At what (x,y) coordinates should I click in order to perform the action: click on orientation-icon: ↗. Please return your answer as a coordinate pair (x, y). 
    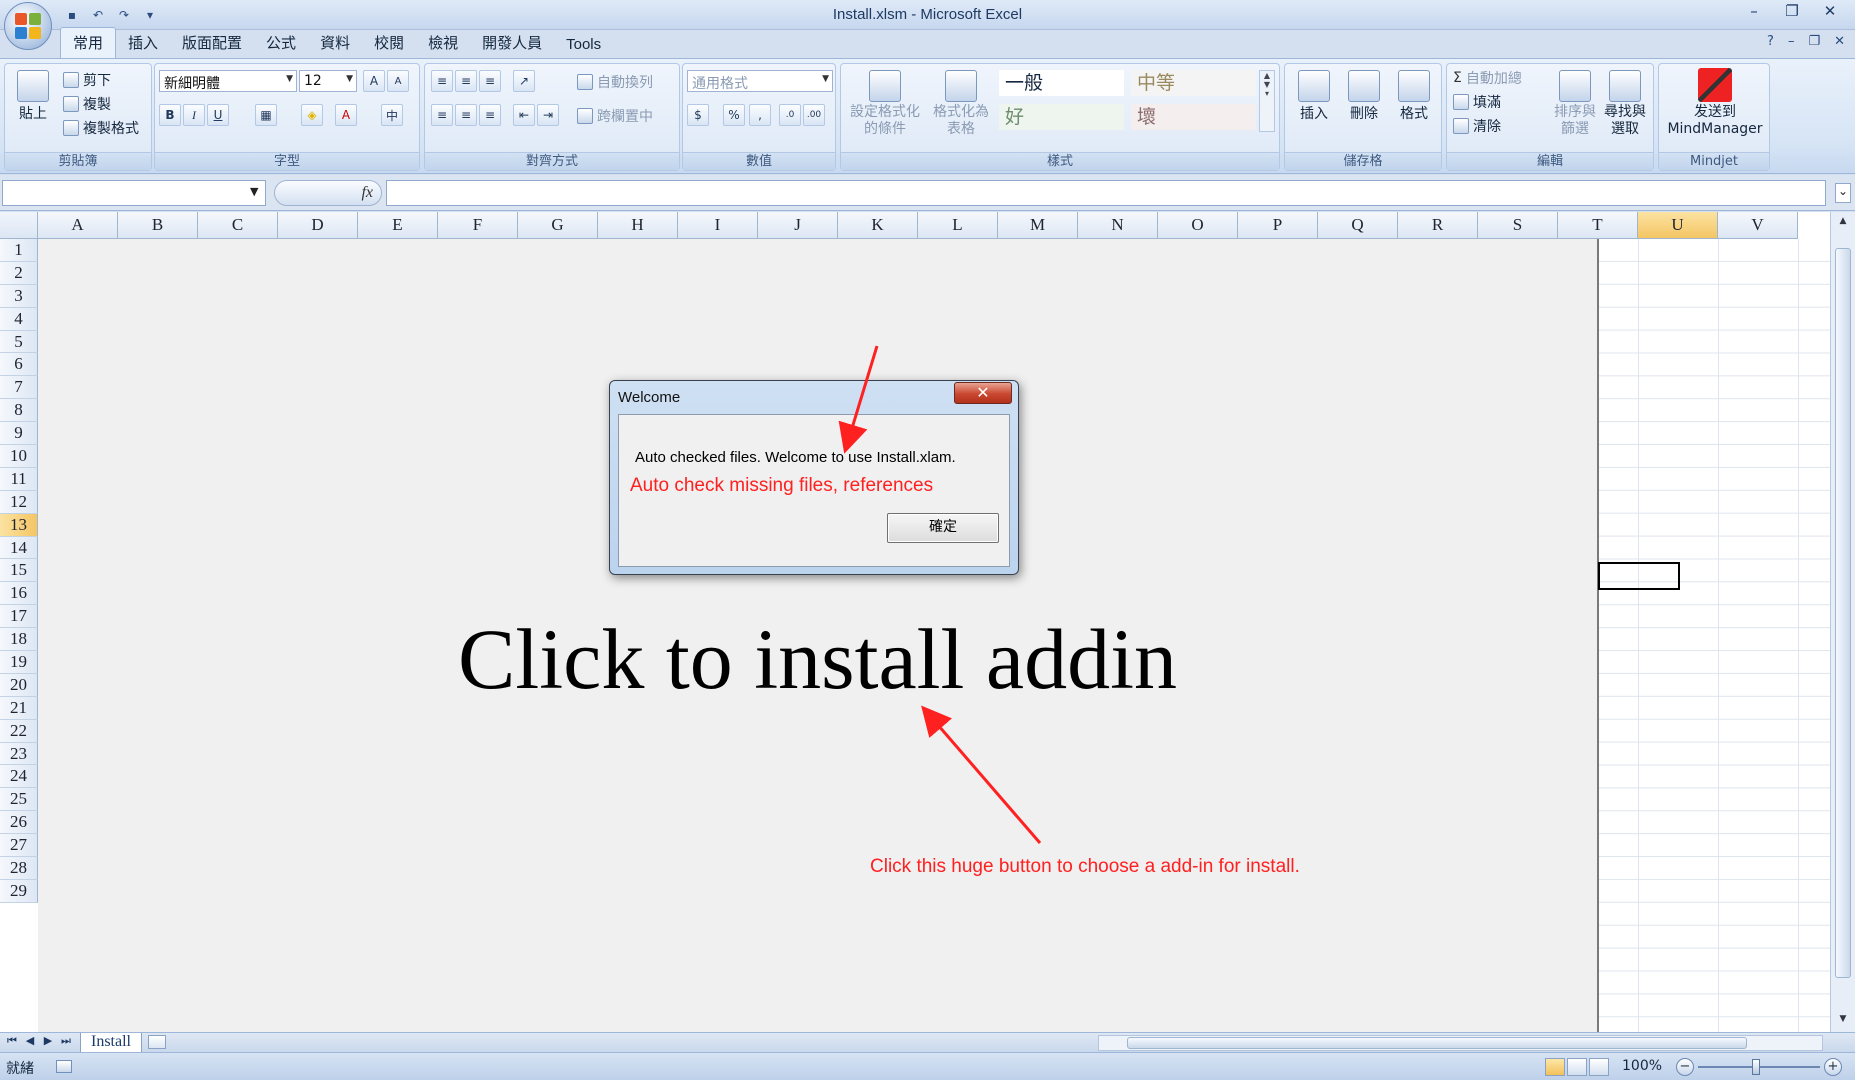
    Looking at the image, I should click on (524, 81).